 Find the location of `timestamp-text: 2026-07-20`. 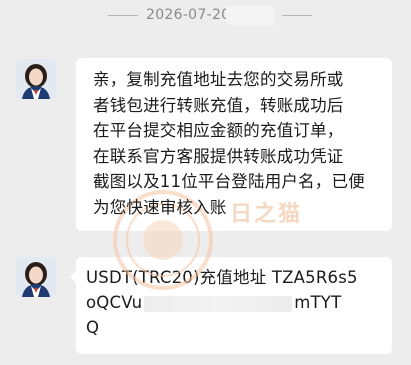

timestamp-text: 2026-07-20 is located at coordinates (188, 15).